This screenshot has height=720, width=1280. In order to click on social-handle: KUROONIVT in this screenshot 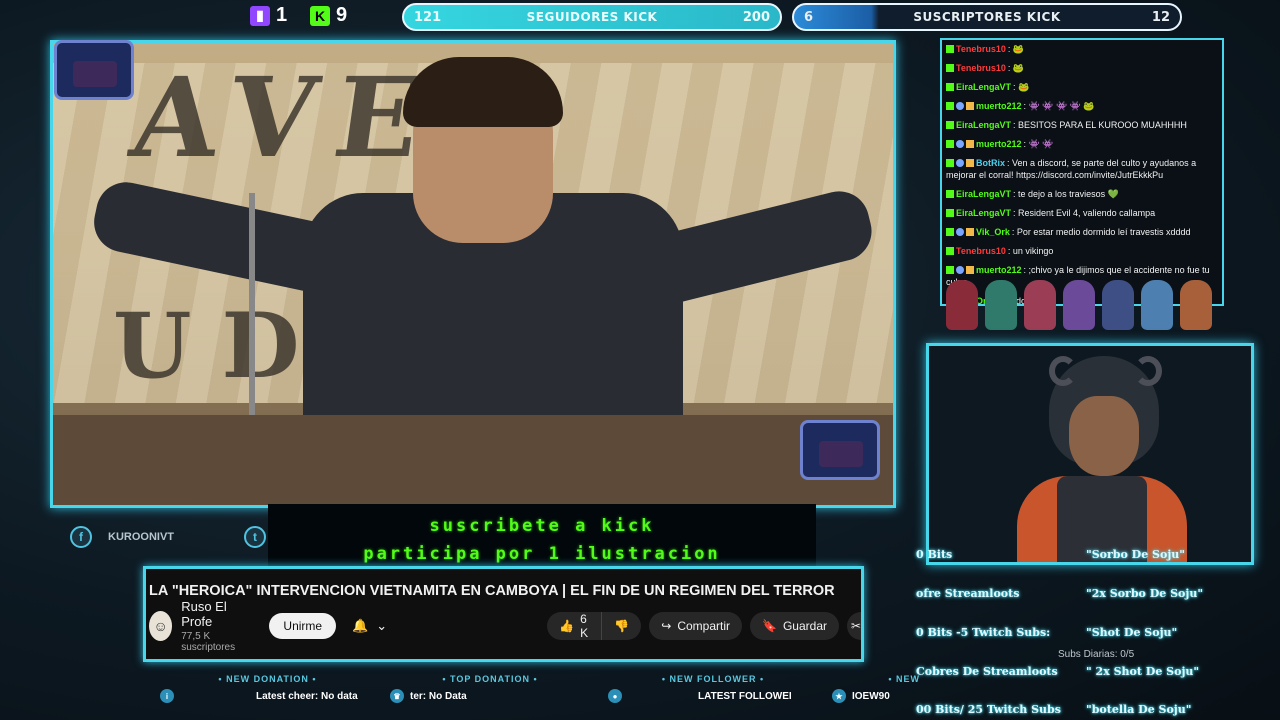, I will do `click(141, 537)`.